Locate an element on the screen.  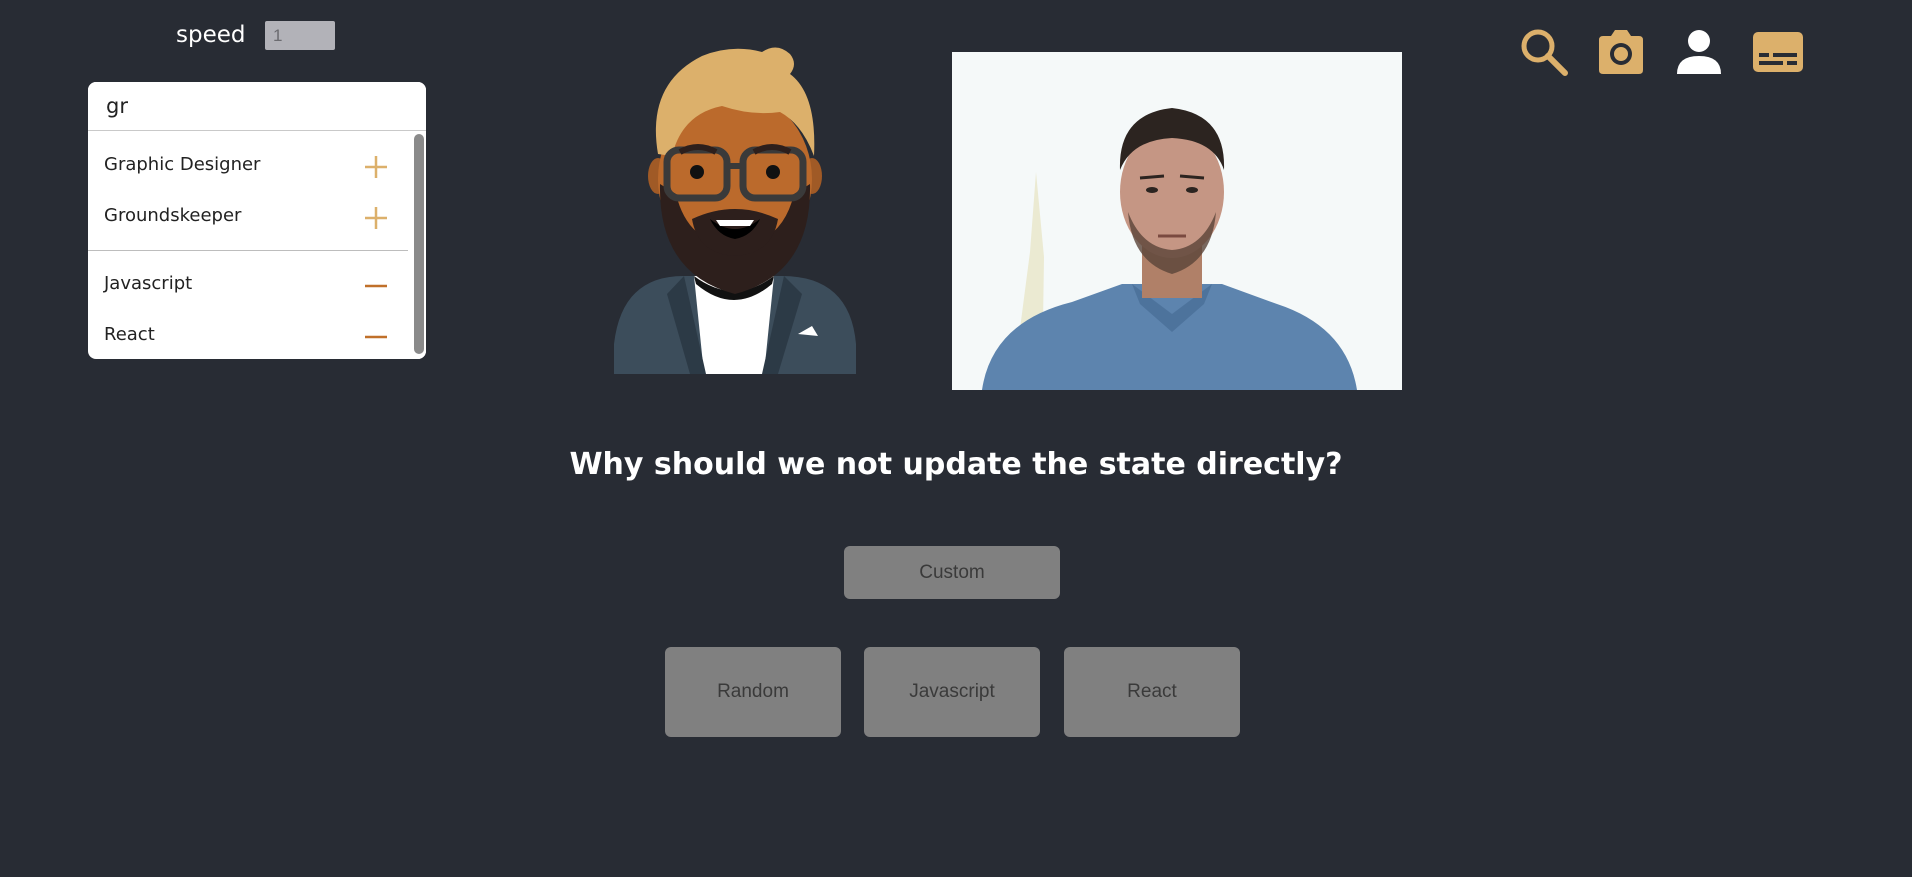
subtitles-icon is located at coordinates (1778, 52).